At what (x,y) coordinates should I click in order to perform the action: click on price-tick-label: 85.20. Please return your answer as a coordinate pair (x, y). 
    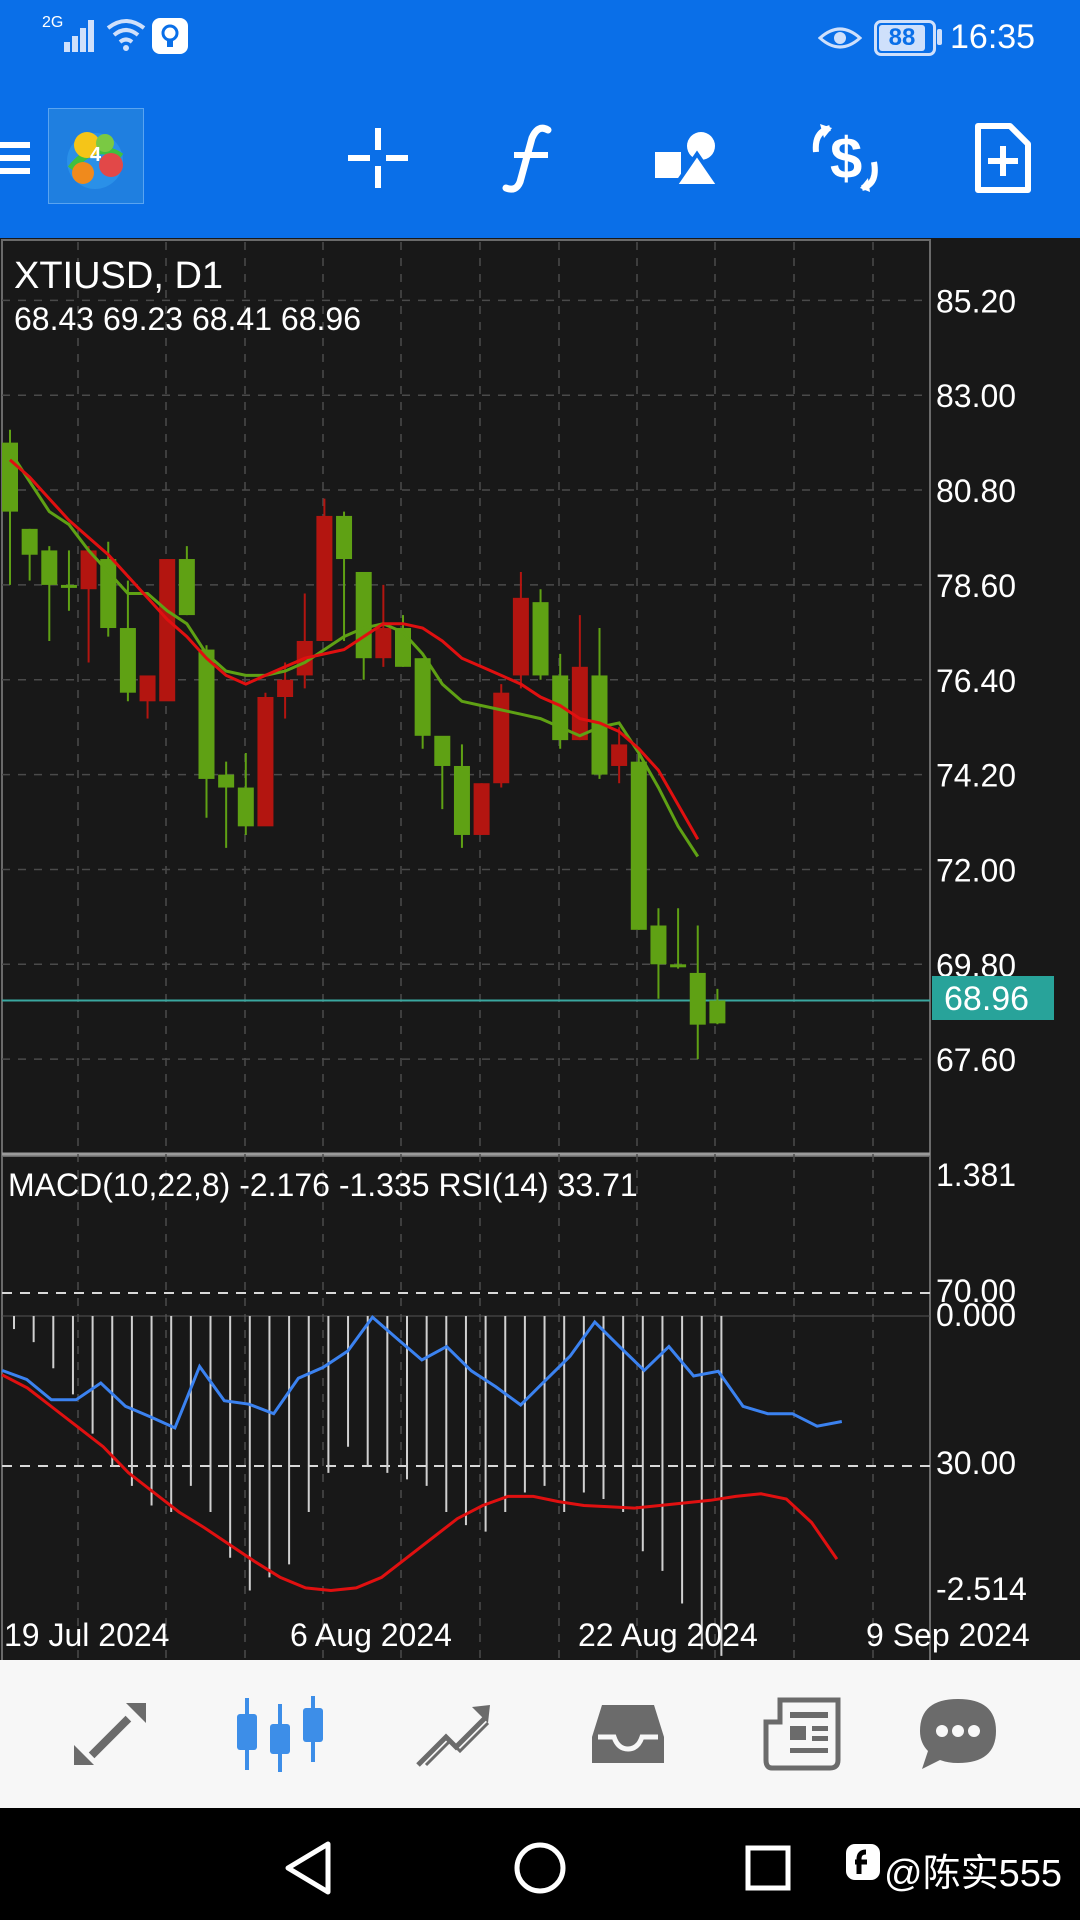
    Looking at the image, I should click on (976, 301).